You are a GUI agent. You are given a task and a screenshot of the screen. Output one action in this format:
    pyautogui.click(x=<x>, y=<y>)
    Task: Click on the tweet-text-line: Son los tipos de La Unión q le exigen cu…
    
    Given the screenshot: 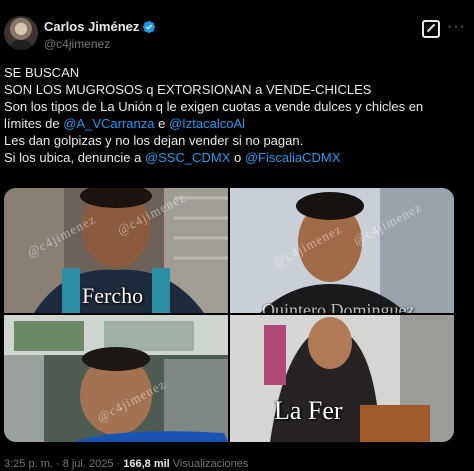 What is the action you would take?
    pyautogui.click(x=238, y=106)
    